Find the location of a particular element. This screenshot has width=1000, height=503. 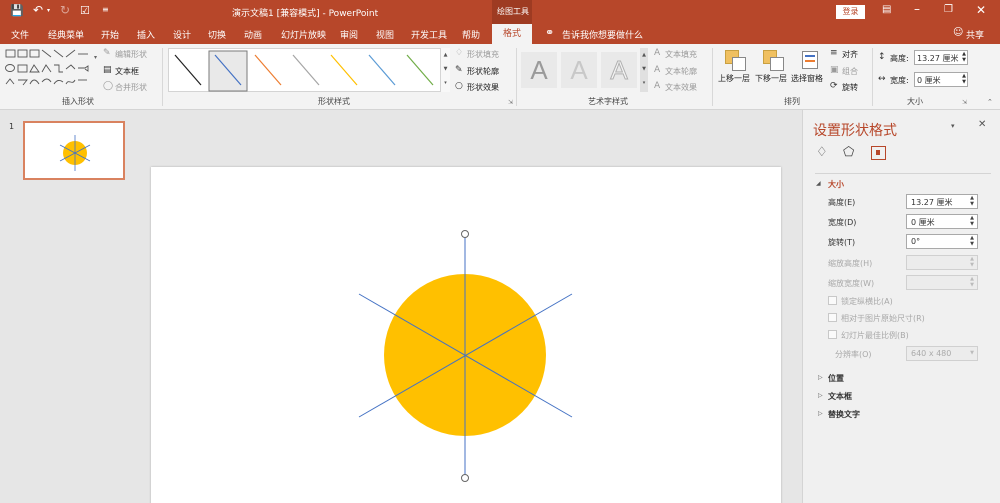

tab-home: 开始 is located at coordinates (110, 34).